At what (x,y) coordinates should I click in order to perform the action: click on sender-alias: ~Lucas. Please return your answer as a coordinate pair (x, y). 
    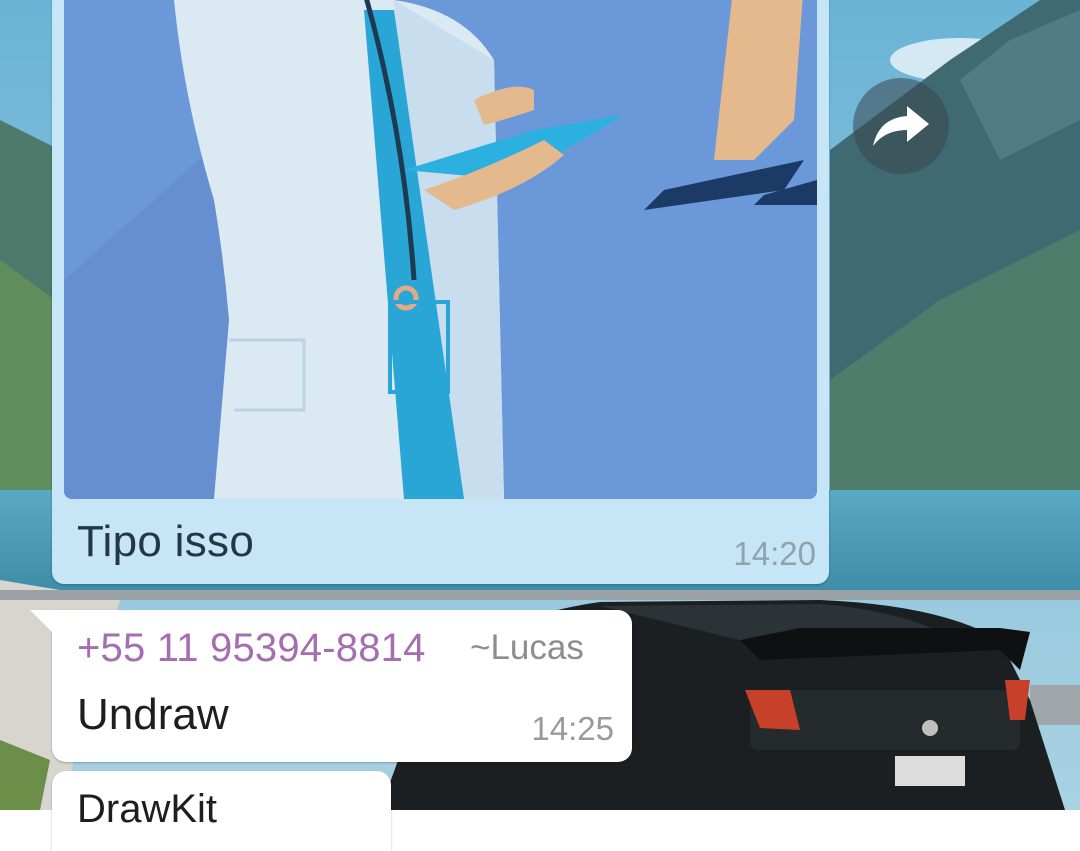
    Looking at the image, I should click on (527, 647).